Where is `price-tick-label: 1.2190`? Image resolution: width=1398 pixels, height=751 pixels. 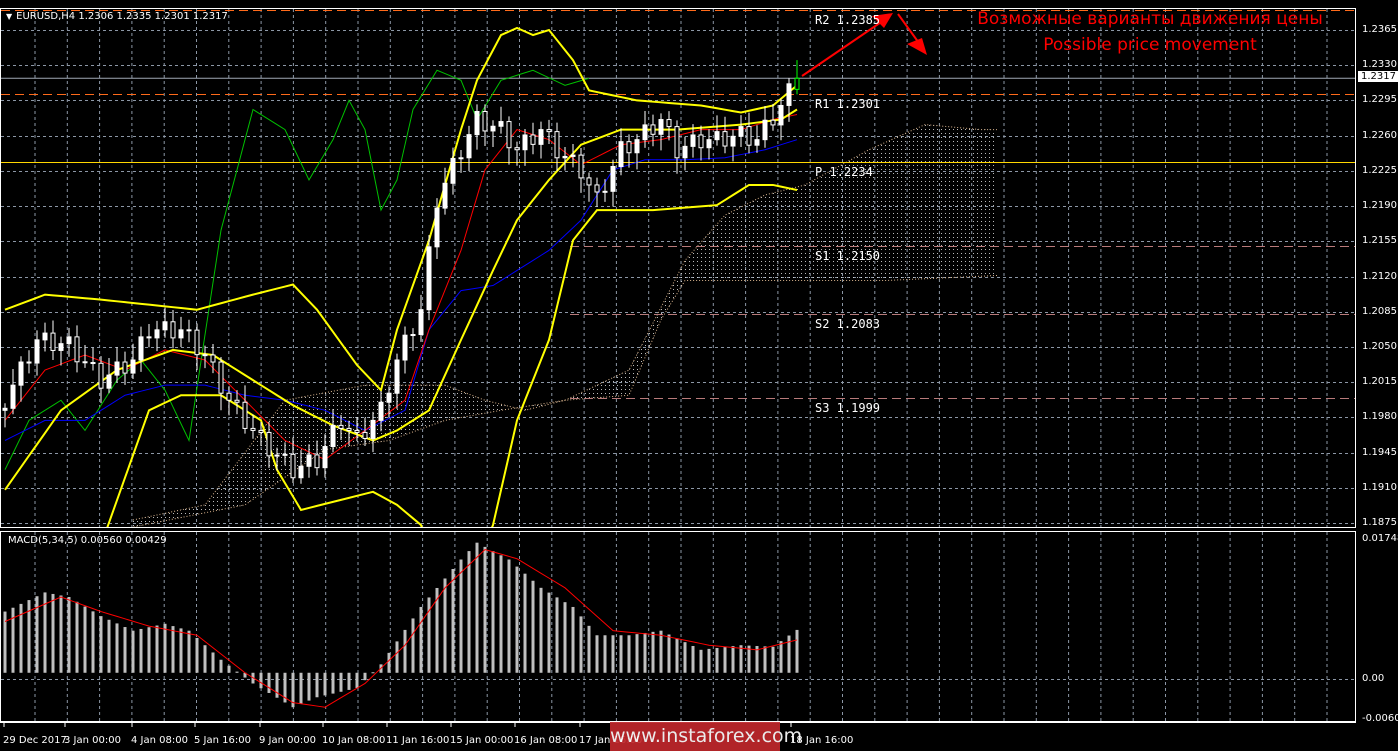
price-tick-label: 1.2190 is located at coordinates (1379, 206).